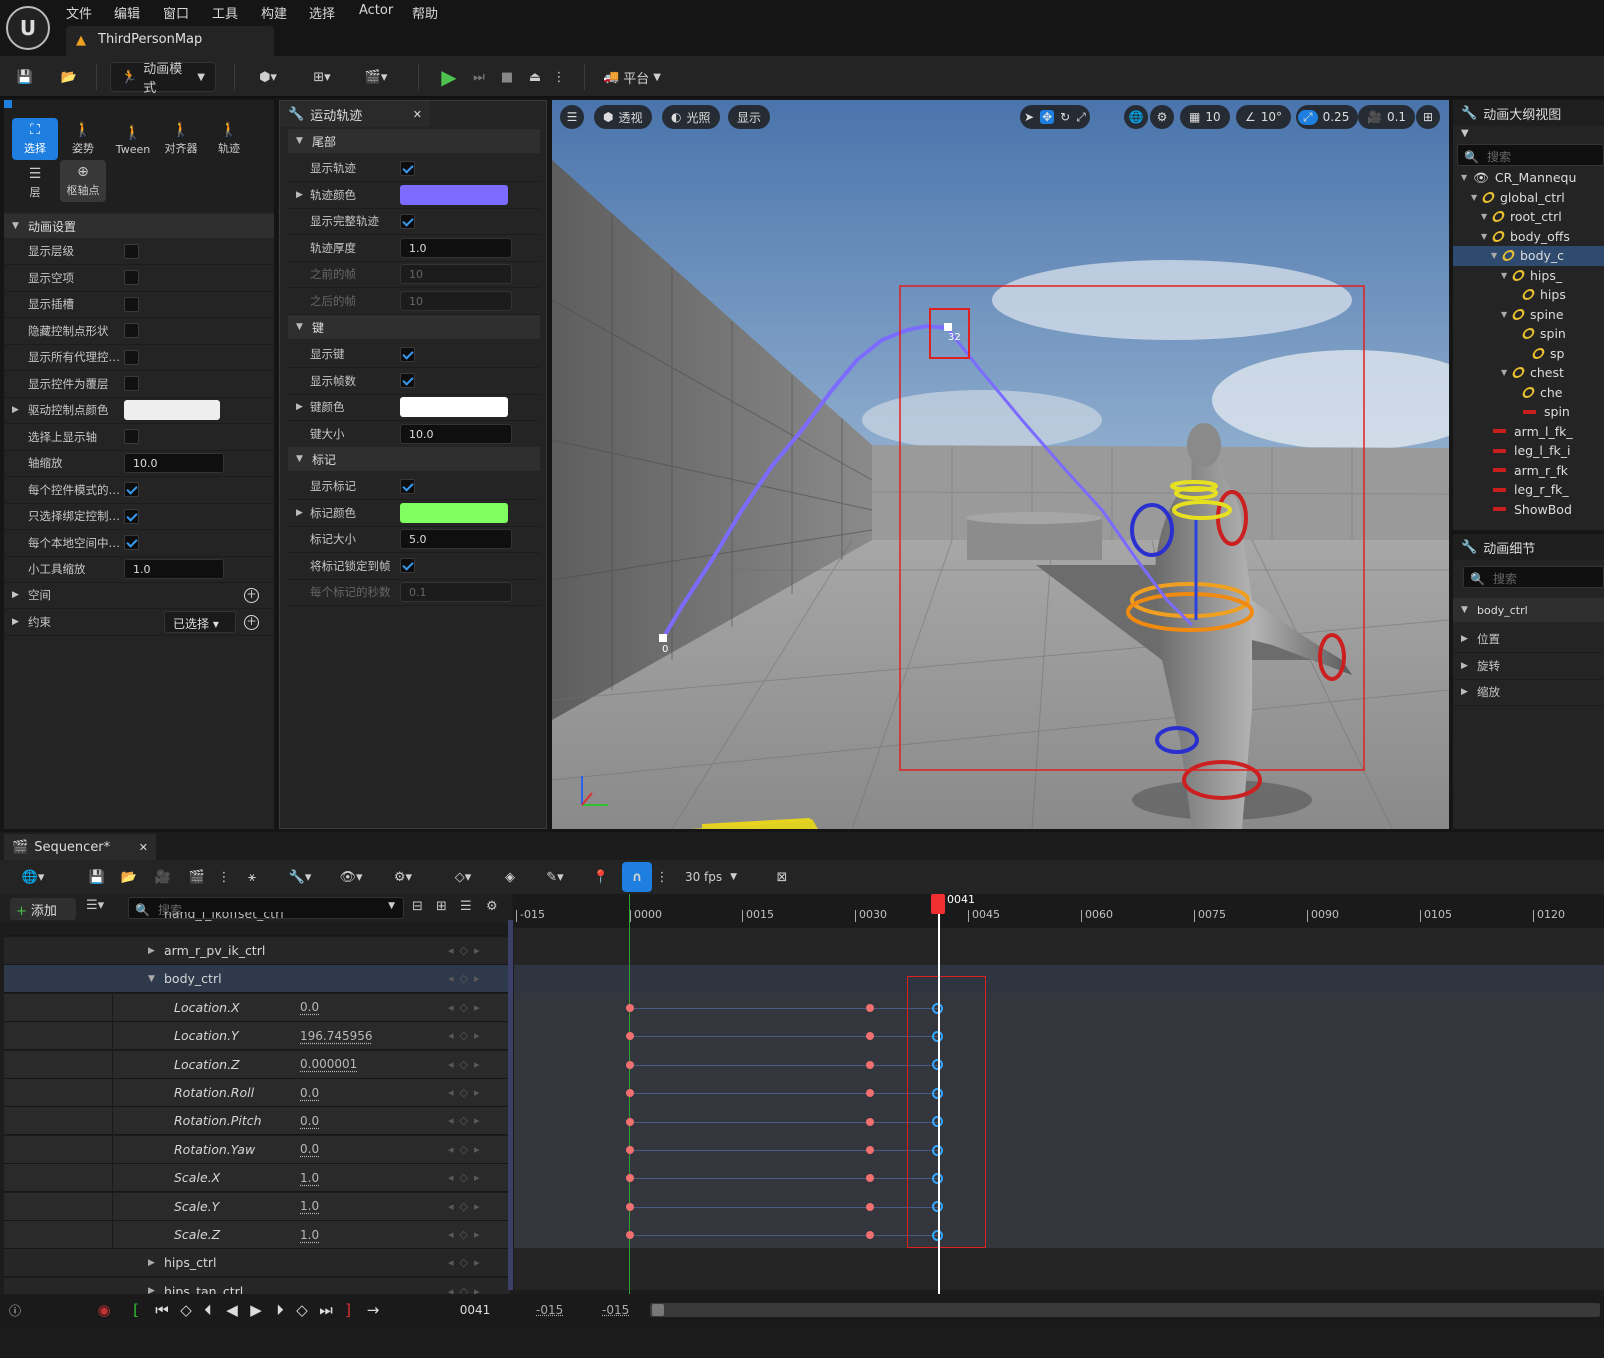 This screenshot has height=1358, width=1604. I want to click on menu-item: 编辑, so click(127, 12).